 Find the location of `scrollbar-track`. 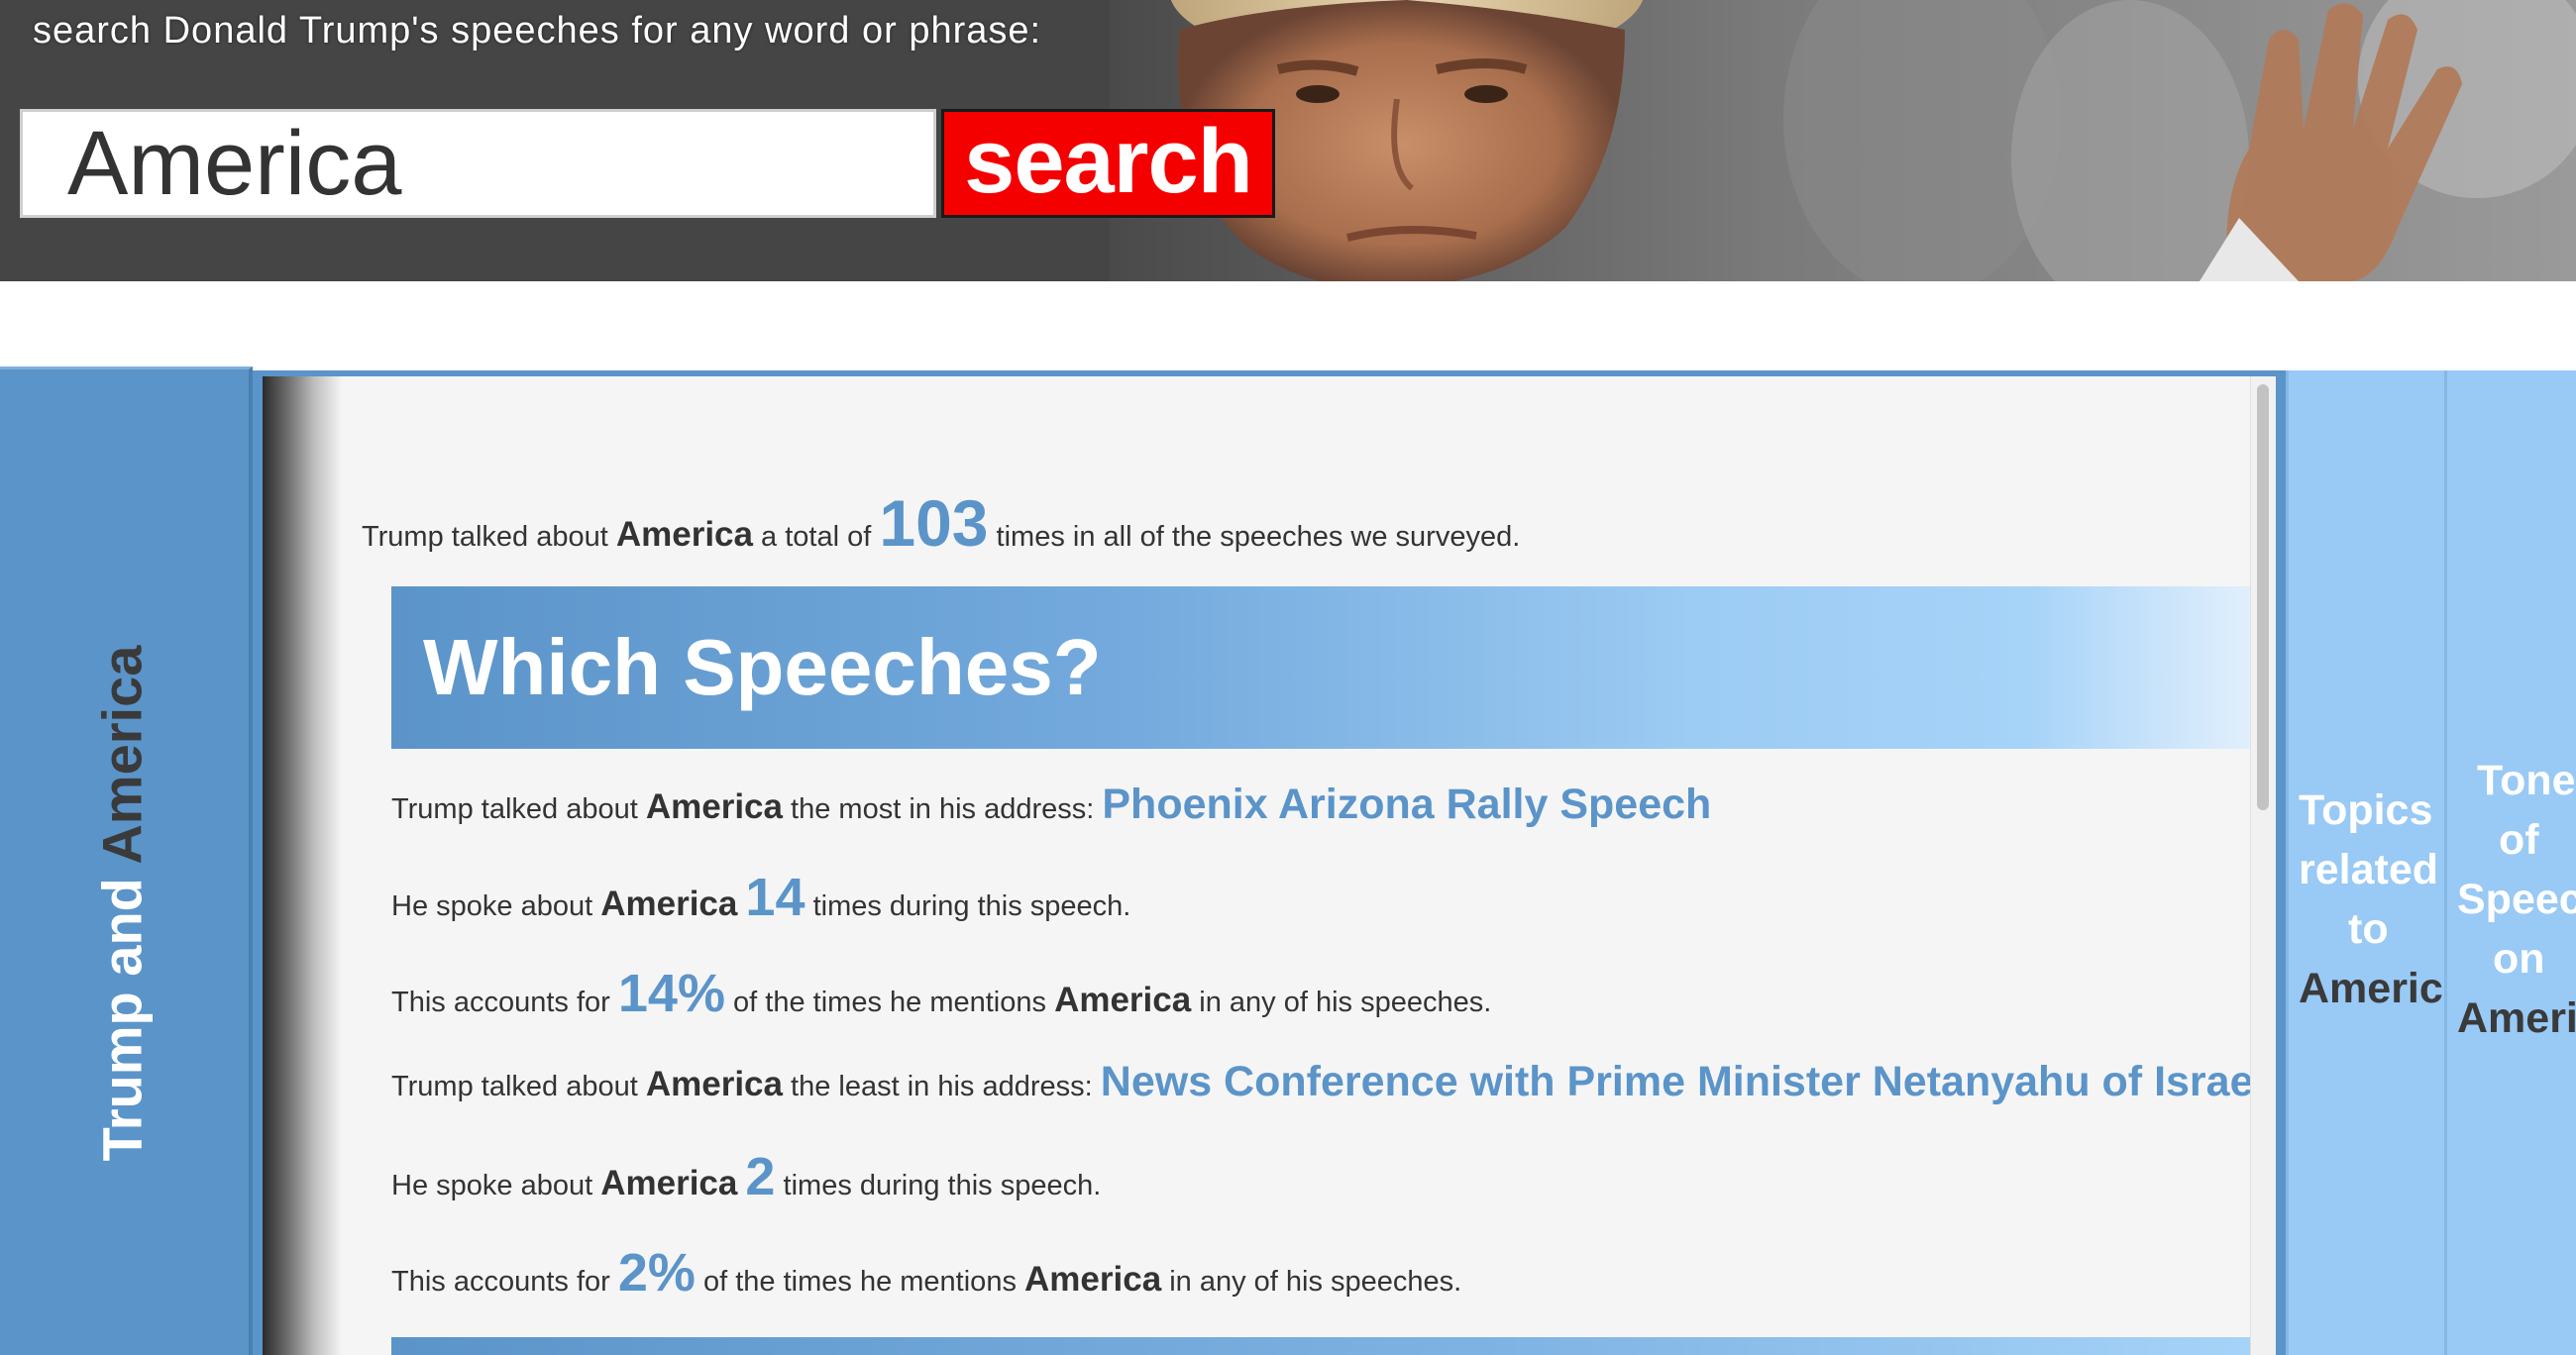

scrollbar-track is located at coordinates (2263, 865).